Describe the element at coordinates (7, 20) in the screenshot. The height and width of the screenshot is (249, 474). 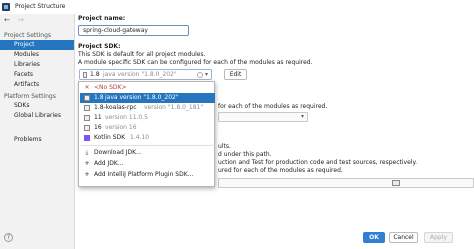
I see `back-arrow-icon: ←` at that location.